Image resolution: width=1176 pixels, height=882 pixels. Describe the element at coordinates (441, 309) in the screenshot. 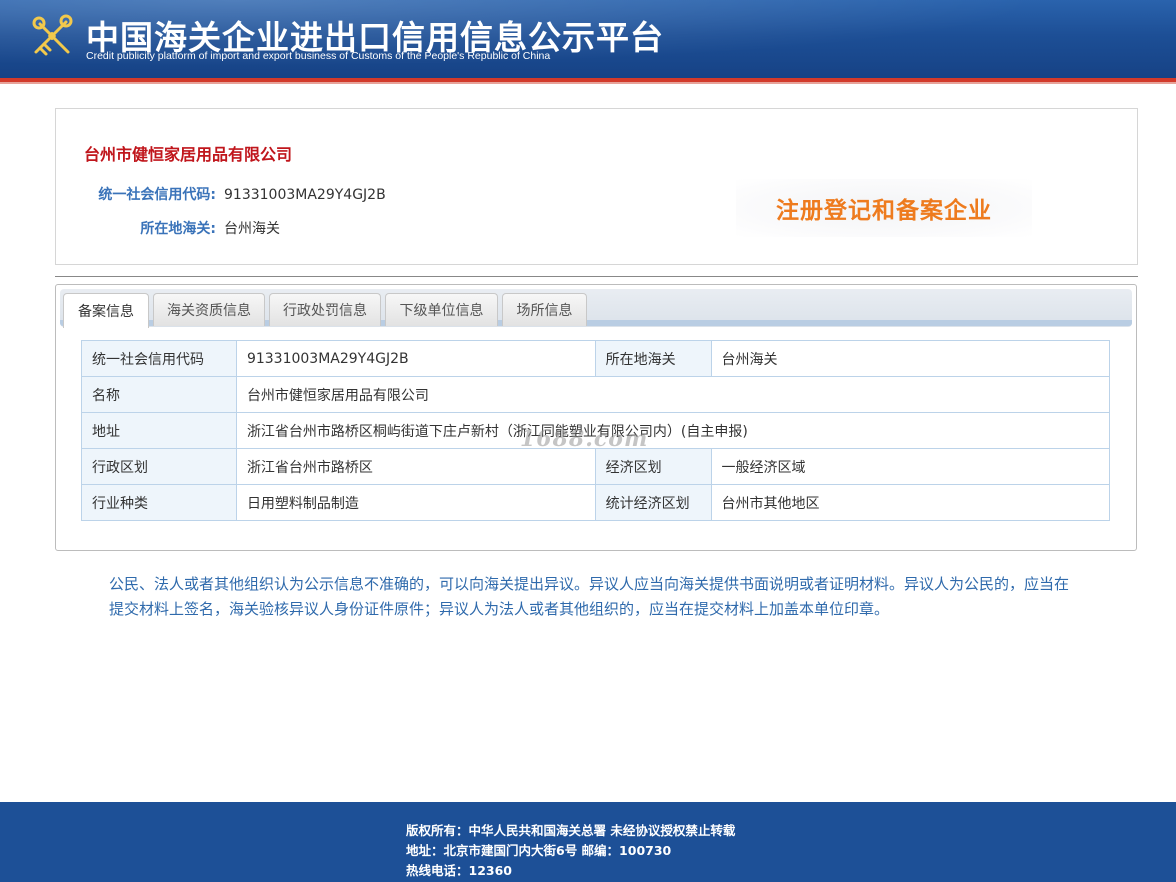

I see `tab-subordinate-units: 下级单位信息` at that location.